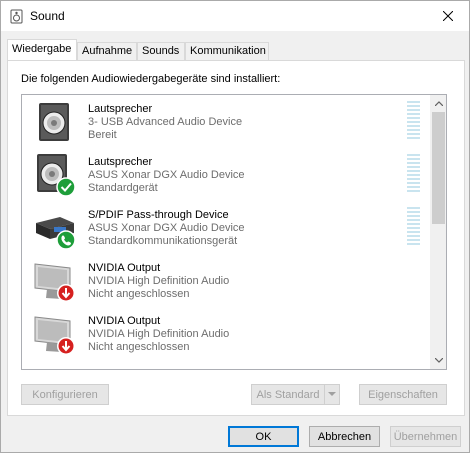  Describe the element at coordinates (107, 51) in the screenshot. I see `tab-aufnahme: Aufnahme` at that location.